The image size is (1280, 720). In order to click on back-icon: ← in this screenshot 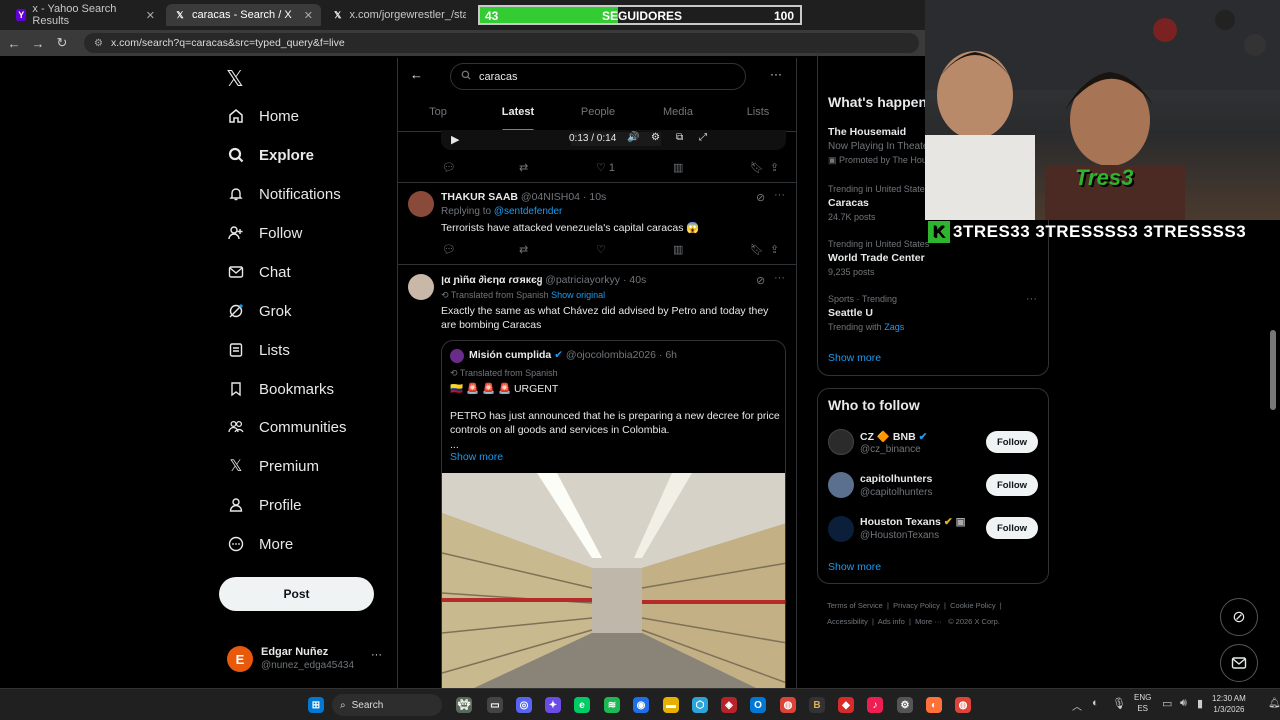, I will do `click(14, 43)`.